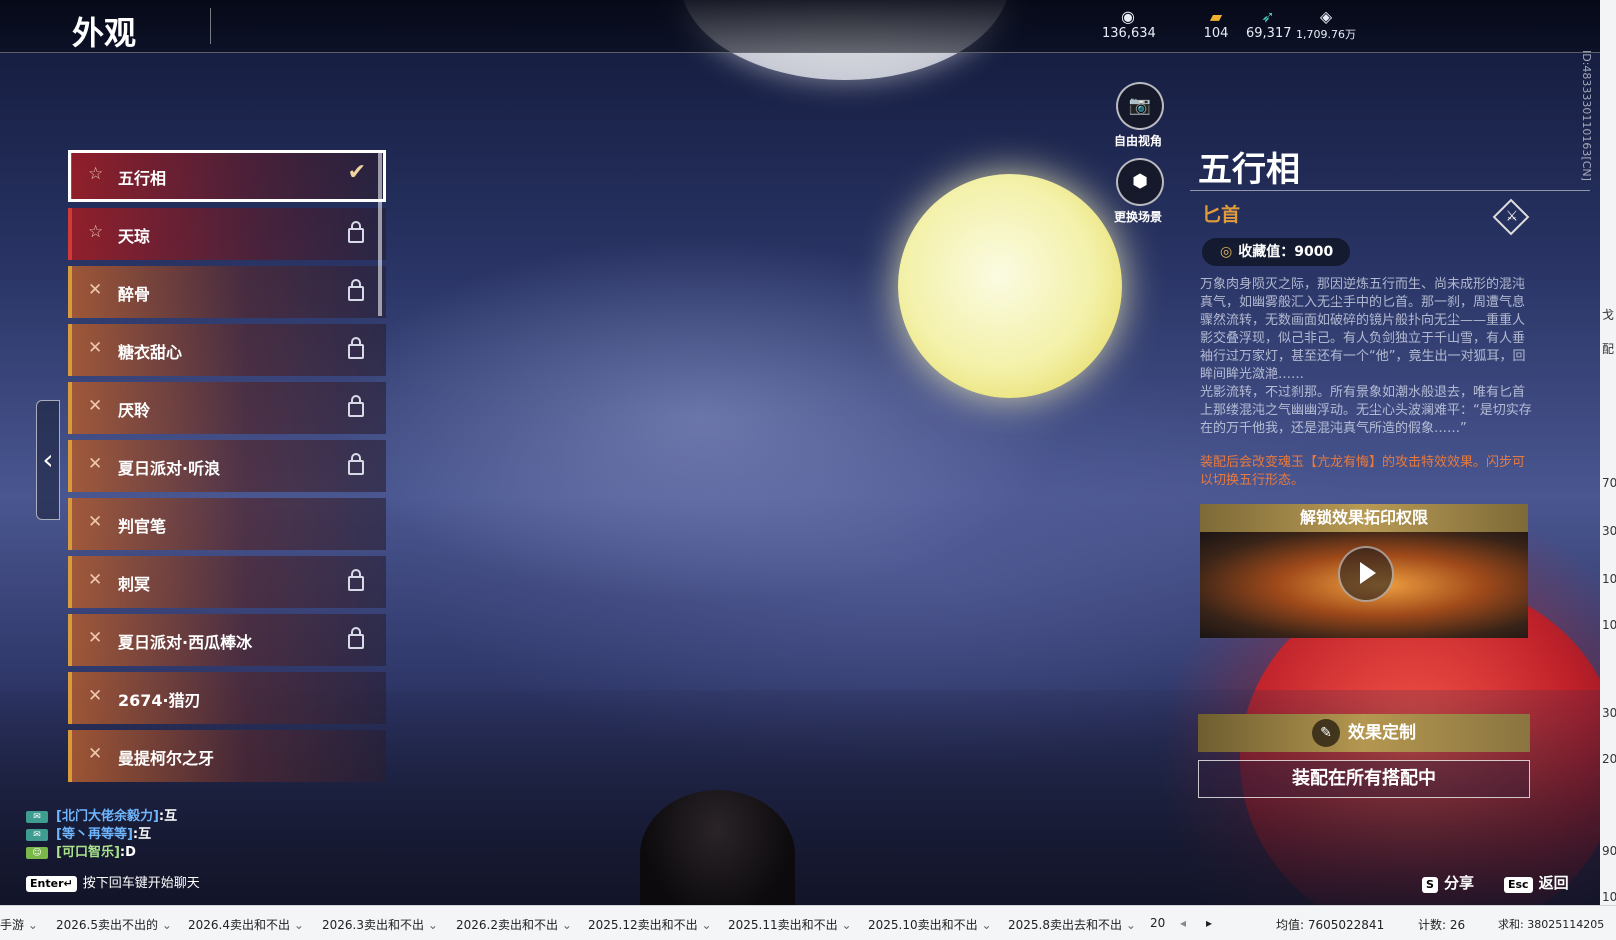  I want to click on background-spreadsheet-edge: 戈 配 70 30 10 10 30 20 90 10, so click(1608, 452).